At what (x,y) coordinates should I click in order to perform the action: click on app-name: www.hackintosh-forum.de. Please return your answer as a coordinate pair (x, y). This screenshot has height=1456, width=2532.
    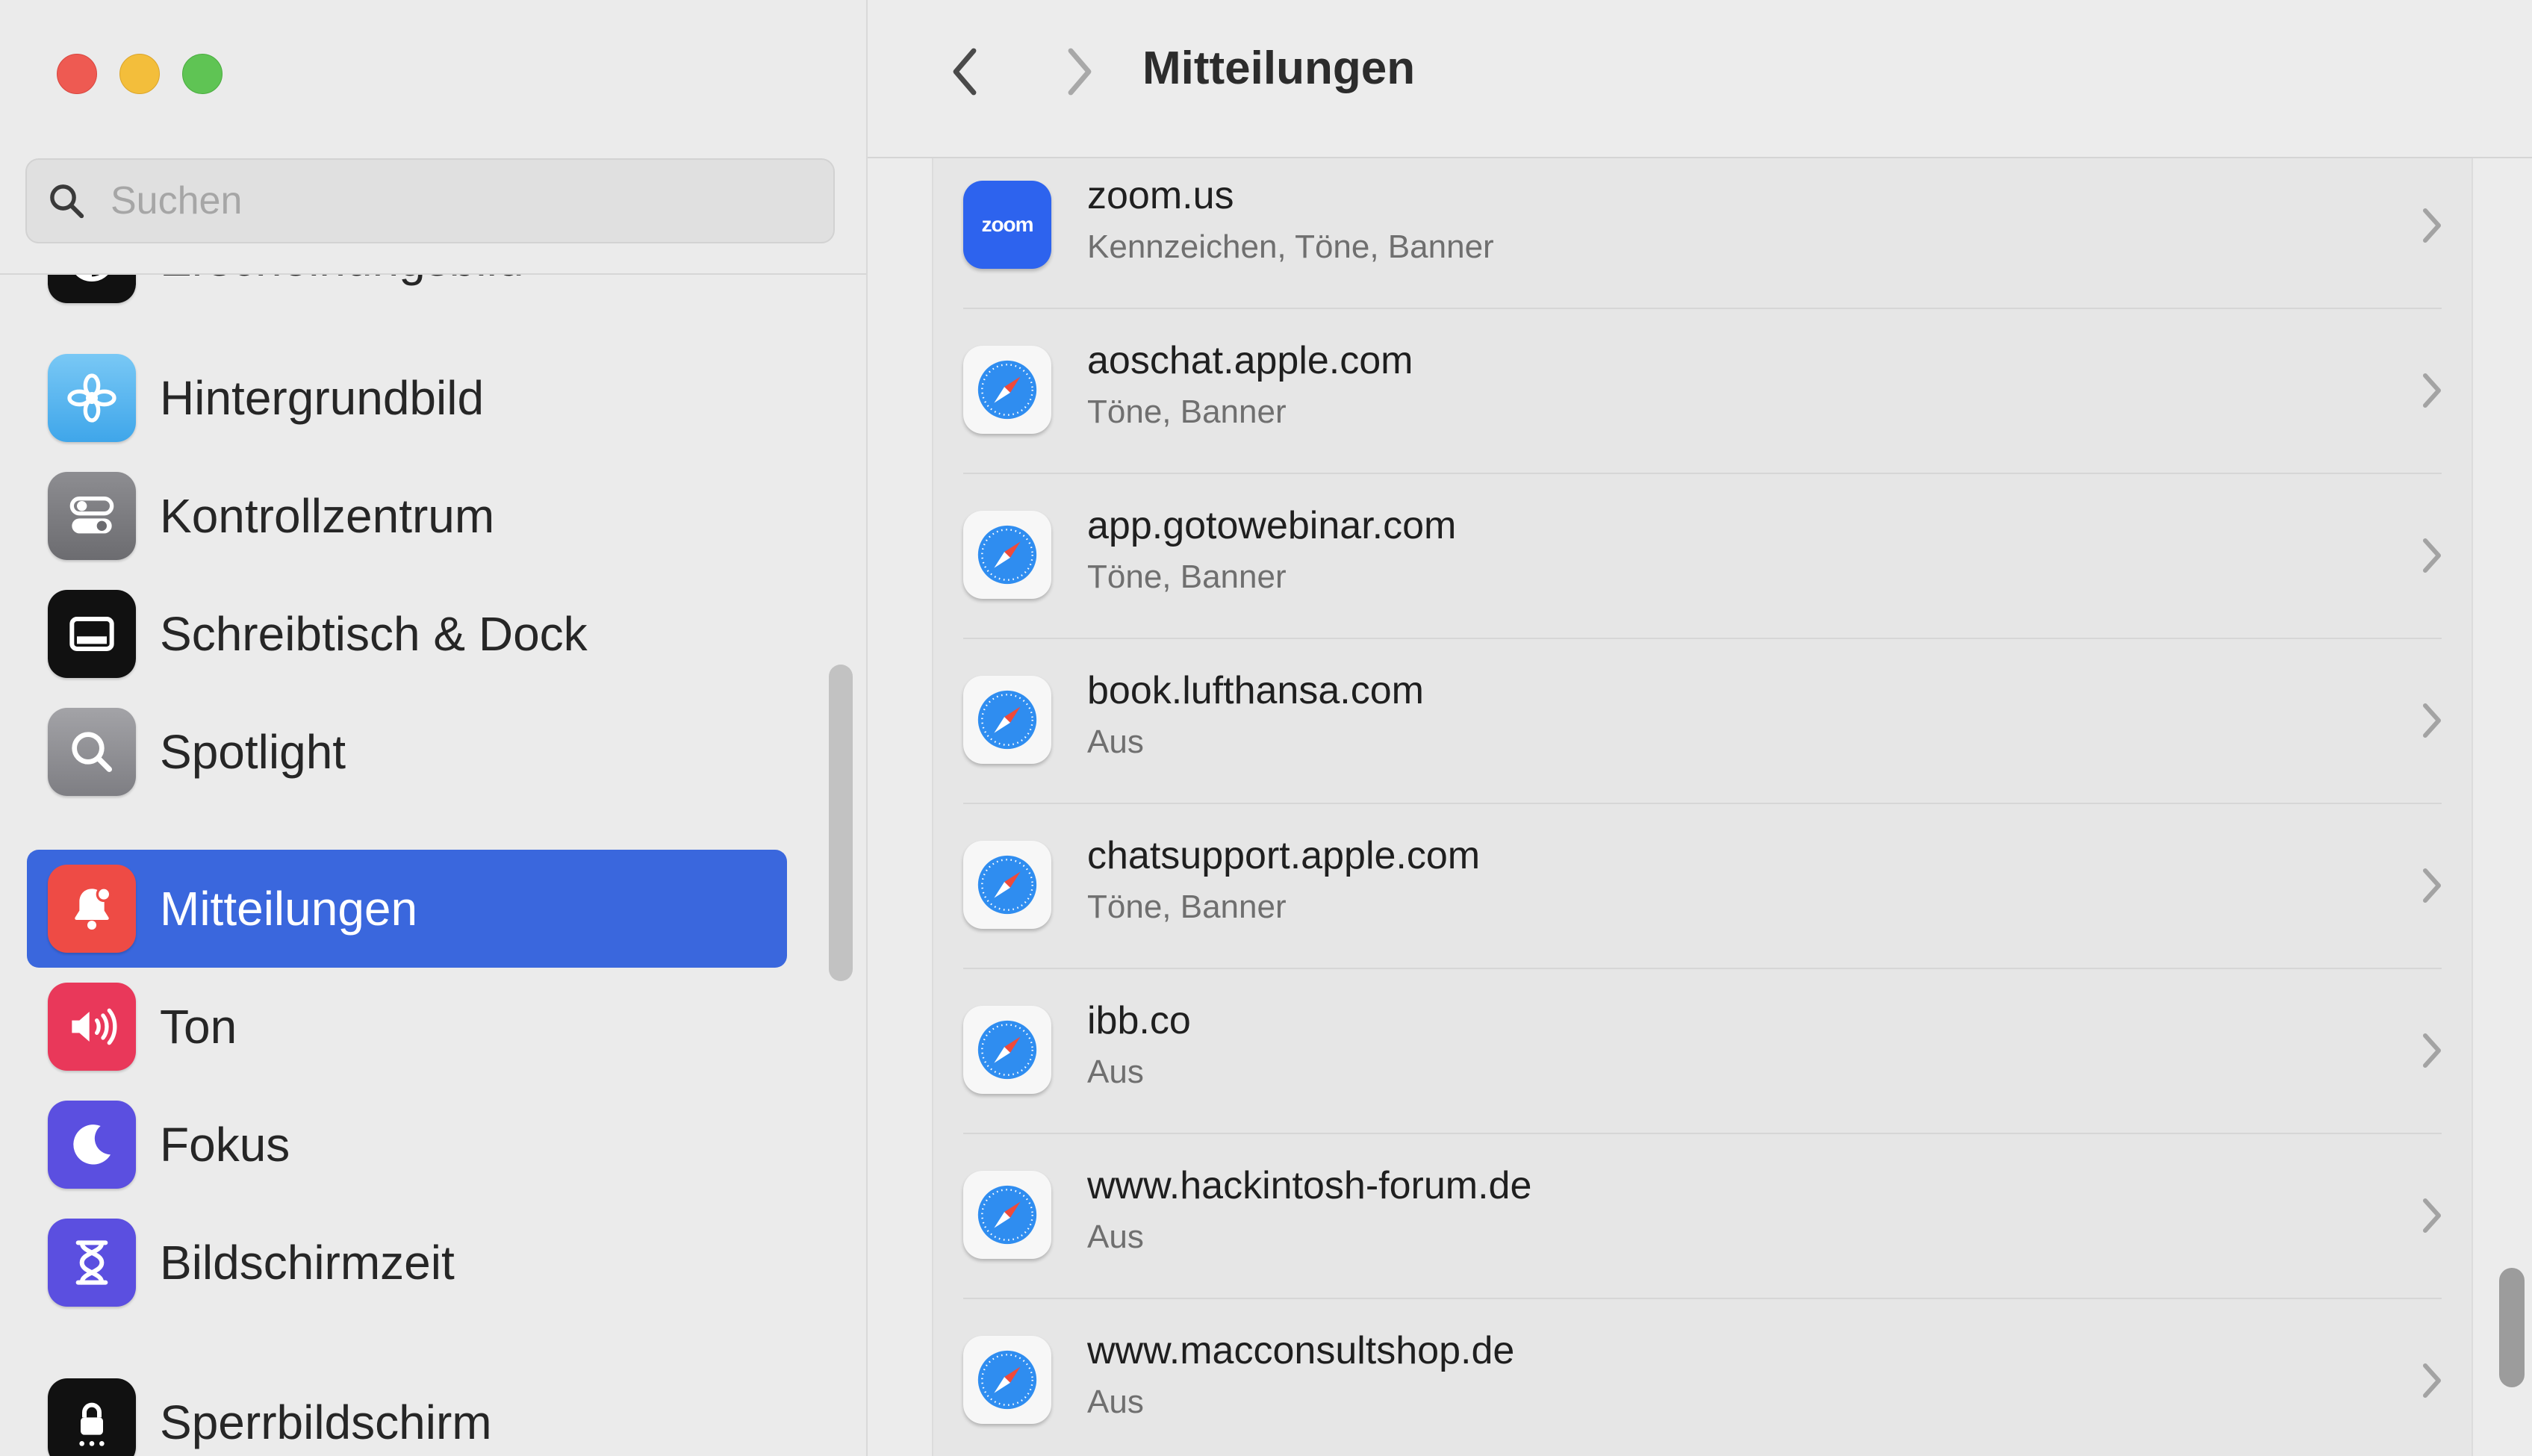
    Looking at the image, I should click on (1309, 1185).